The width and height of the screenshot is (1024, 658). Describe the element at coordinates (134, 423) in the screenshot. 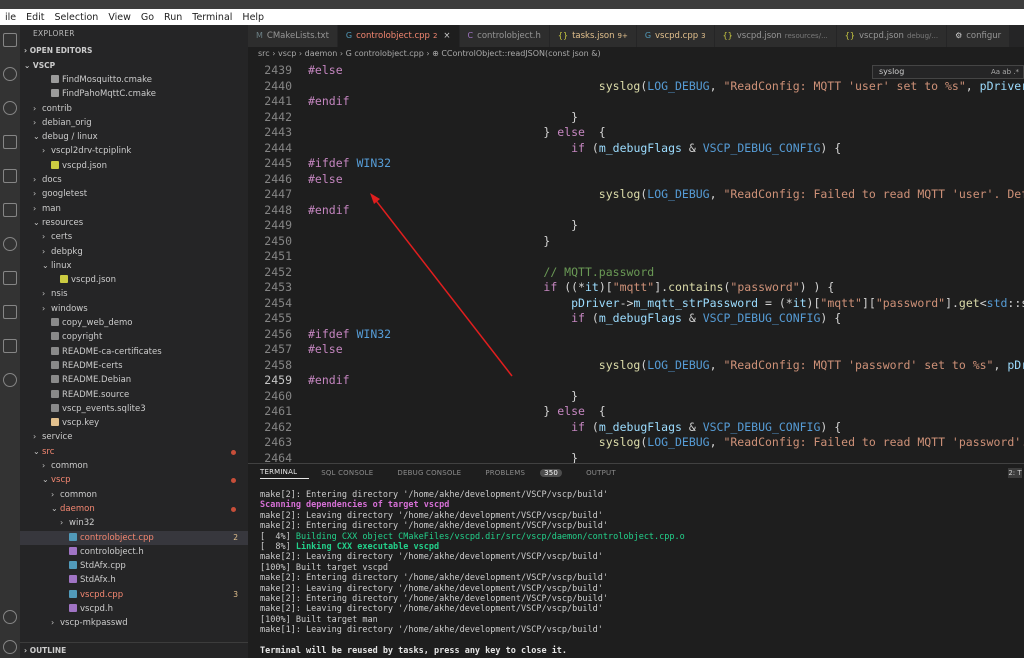

I see `tree-item: vscp.key` at that location.